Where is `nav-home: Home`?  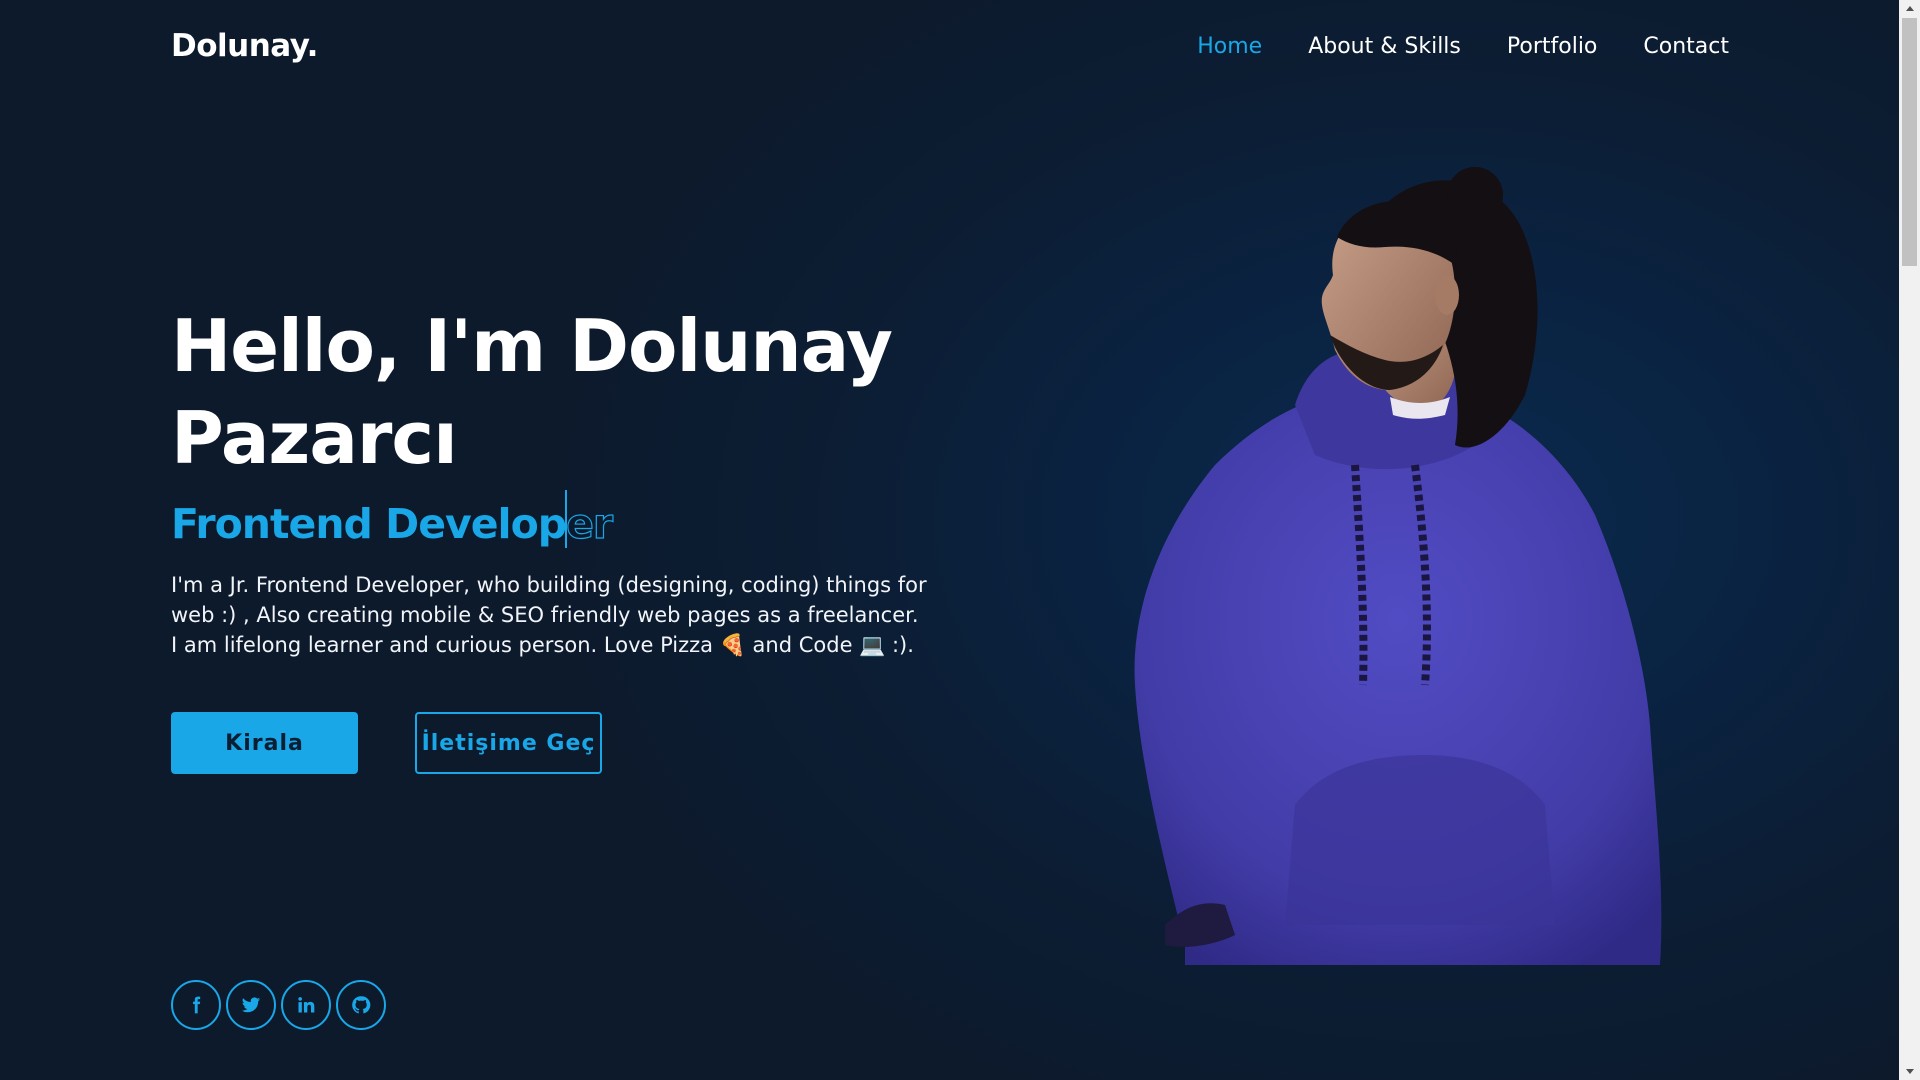 nav-home: Home is located at coordinates (1229, 46).